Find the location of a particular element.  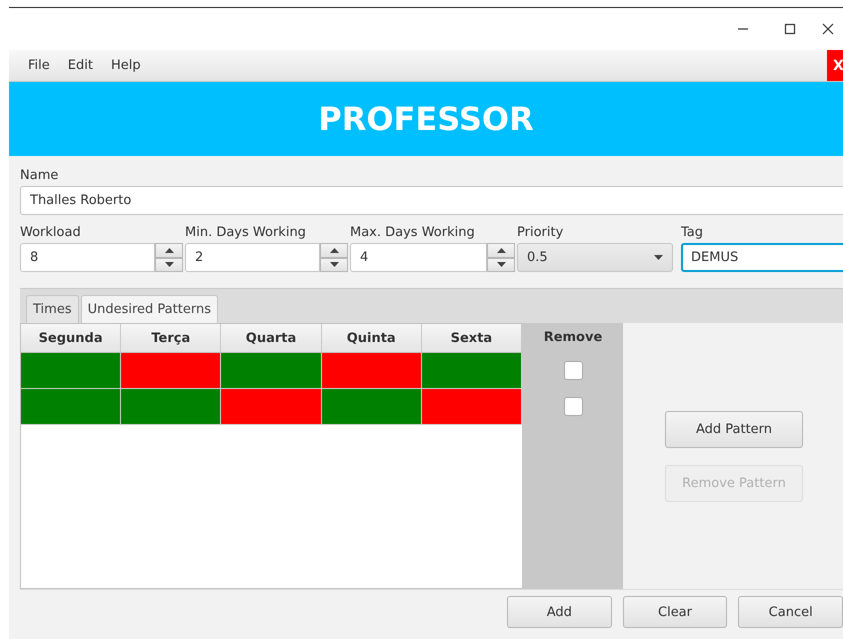

field-label: Max. Days Working is located at coordinates (413, 233).